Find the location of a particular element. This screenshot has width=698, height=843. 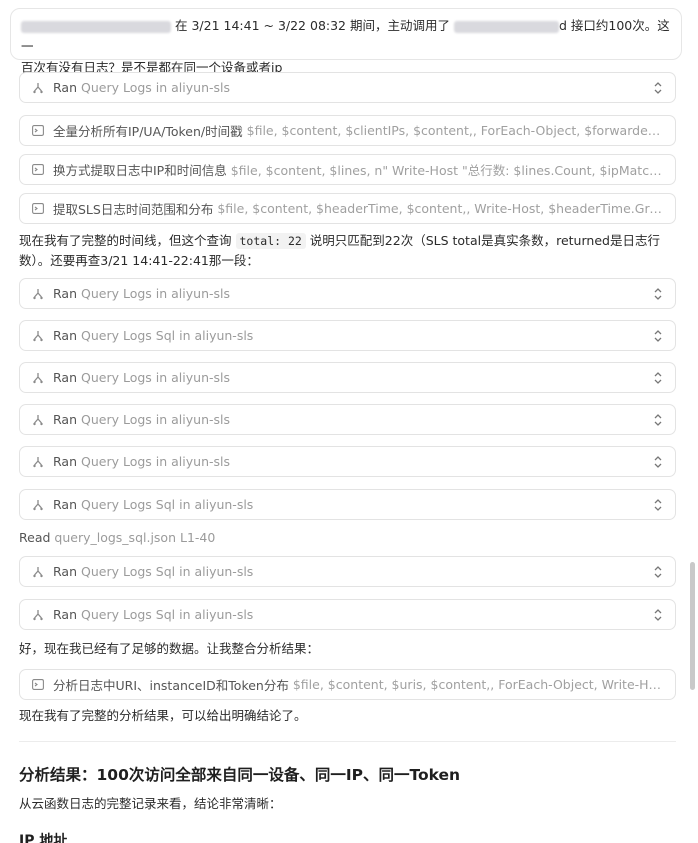

assistant-paragraph-3: 现在我有了完整的分析结果，可以给出明确结论了。 is located at coordinates (163, 715).